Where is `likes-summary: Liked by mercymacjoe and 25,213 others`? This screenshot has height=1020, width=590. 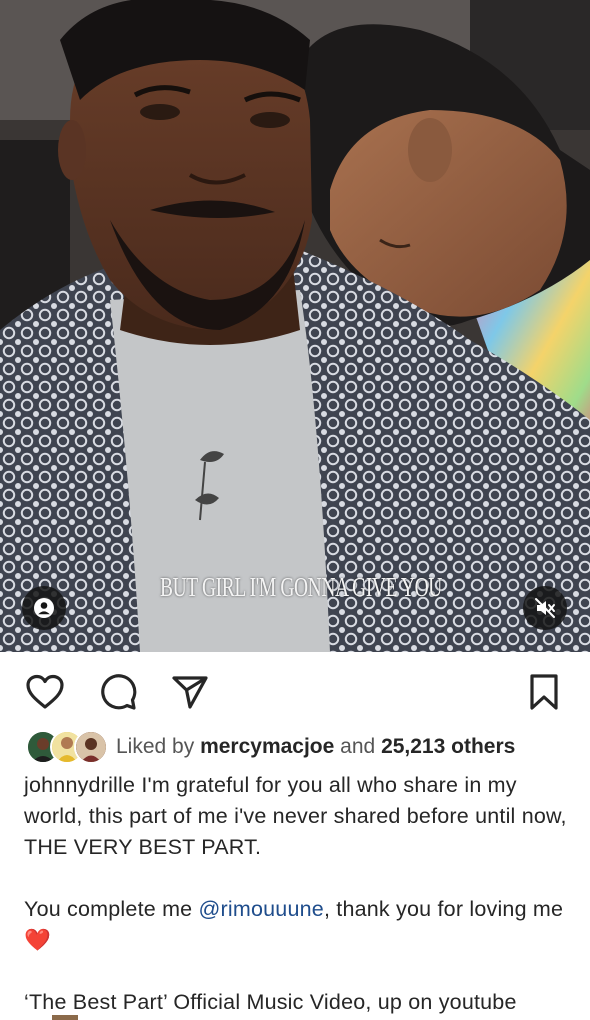 likes-summary: Liked by mercymacjoe and 25,213 others is located at coordinates (270, 747).